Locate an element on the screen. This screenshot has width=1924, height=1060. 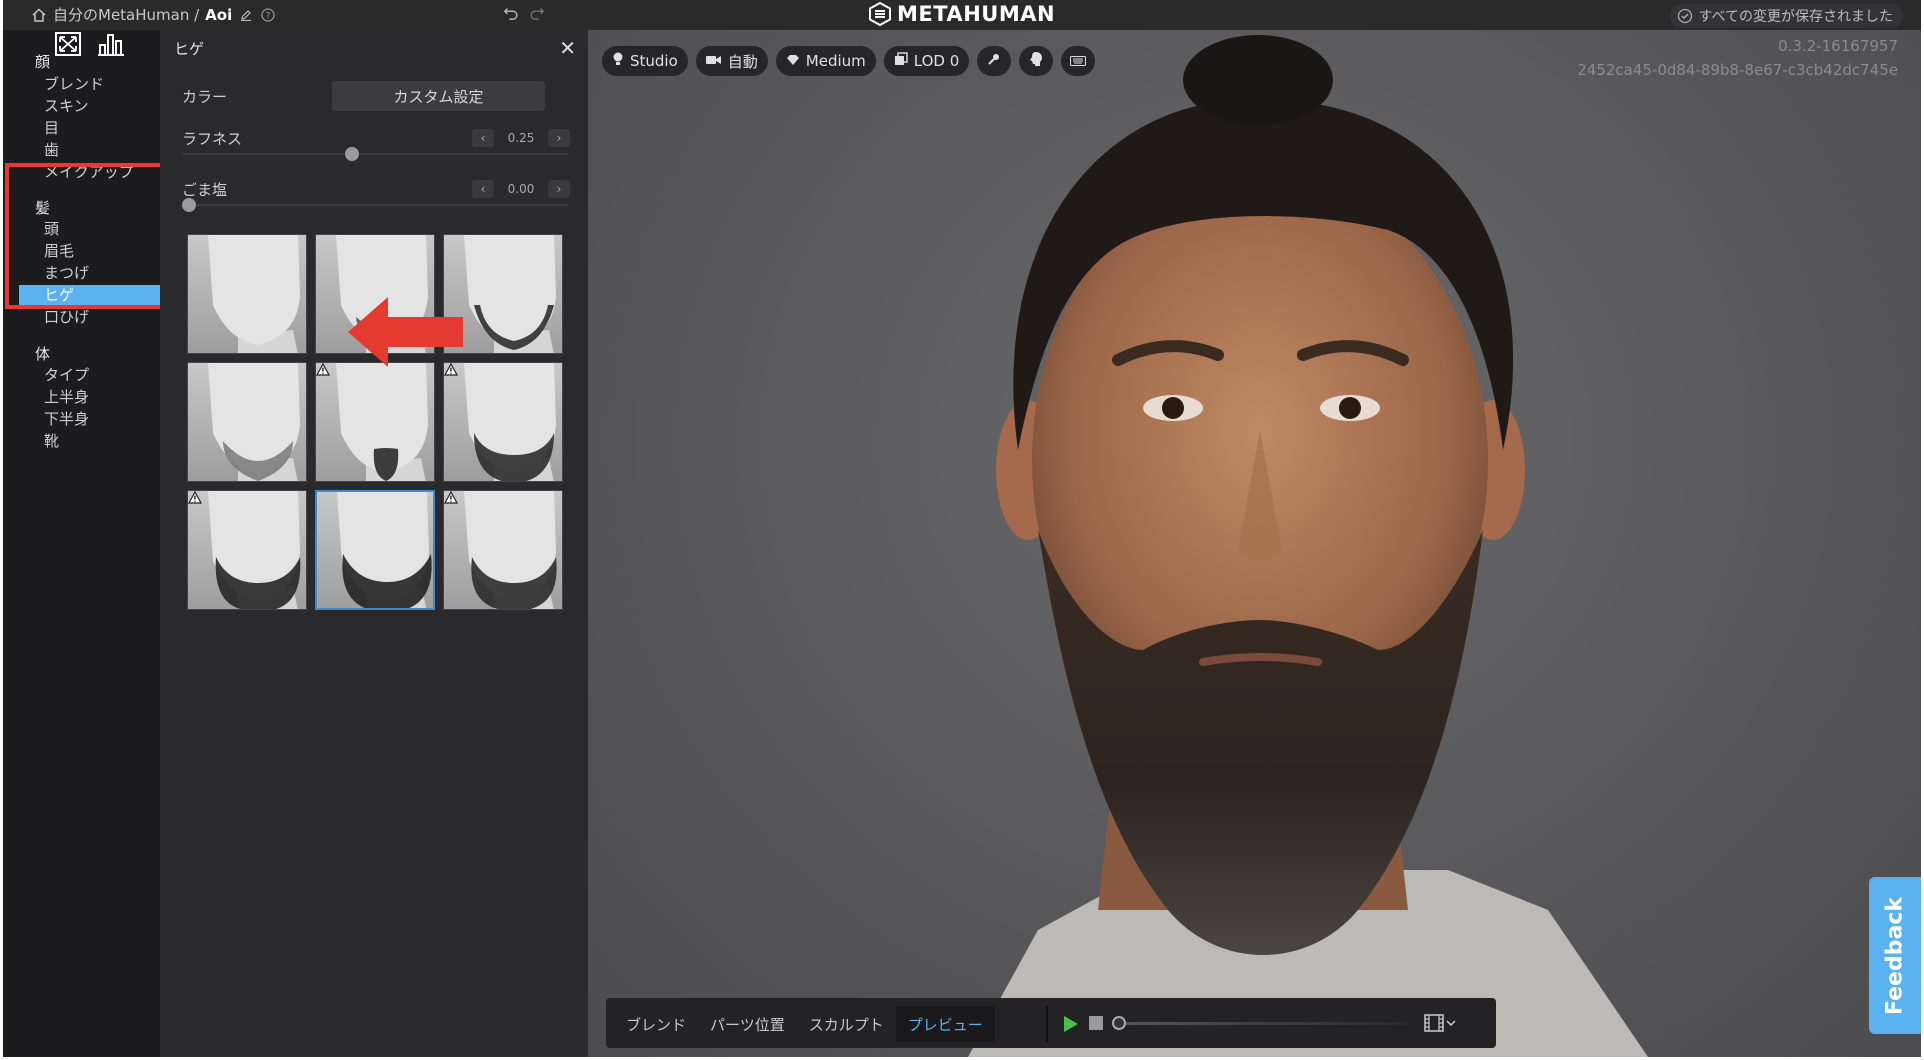
beard-preset-full-short is located at coordinates (503, 422).